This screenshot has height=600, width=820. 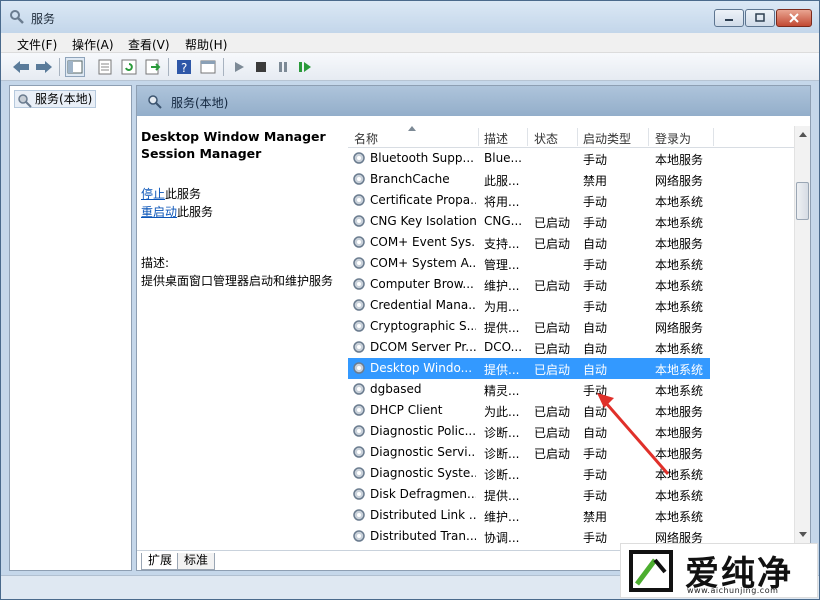 I want to click on column-header-startup-type: 启动类型, so click(x=607, y=138).